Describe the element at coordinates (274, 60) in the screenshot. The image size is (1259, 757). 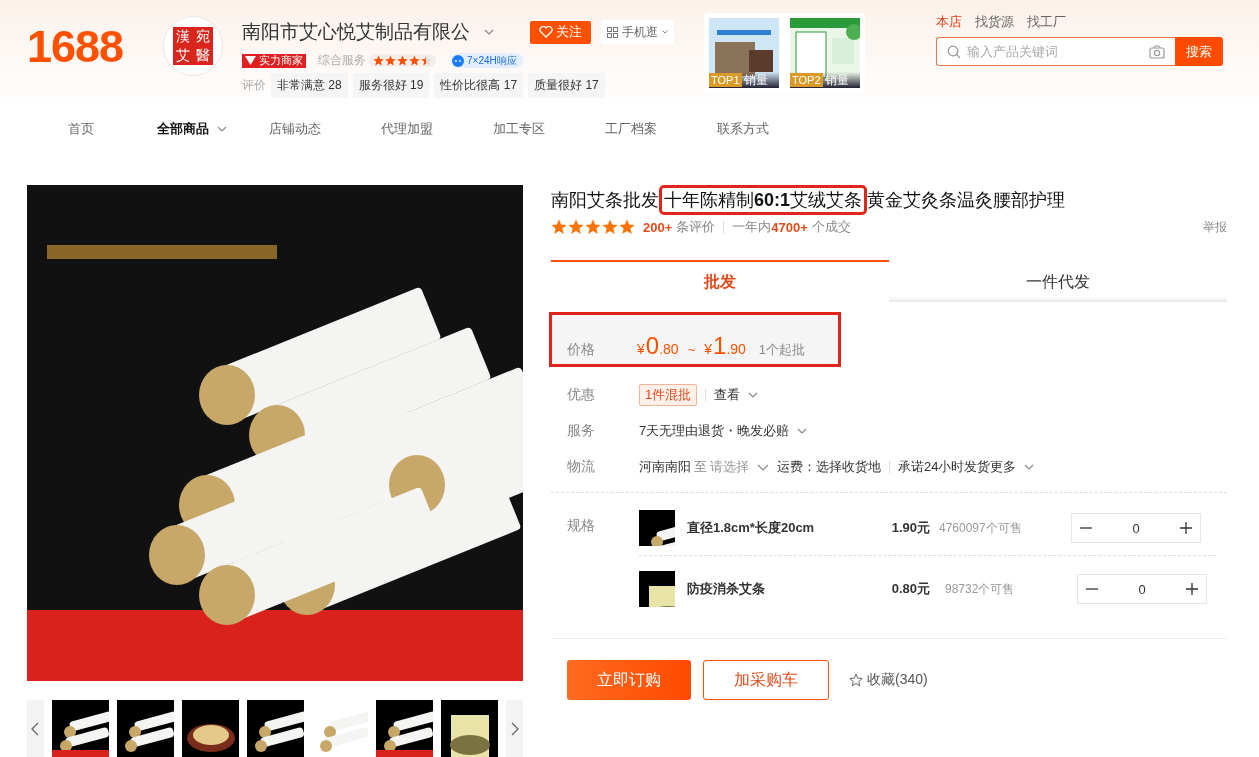
I see `merchant-badge: 实力商家` at that location.